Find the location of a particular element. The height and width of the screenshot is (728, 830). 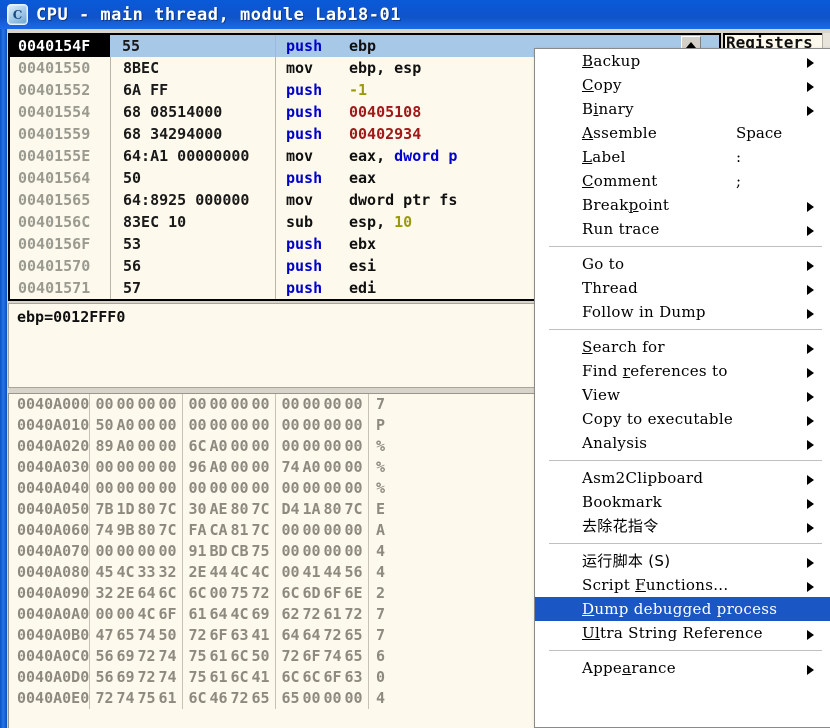

dump-byte: 9B is located at coordinates (125, 530).